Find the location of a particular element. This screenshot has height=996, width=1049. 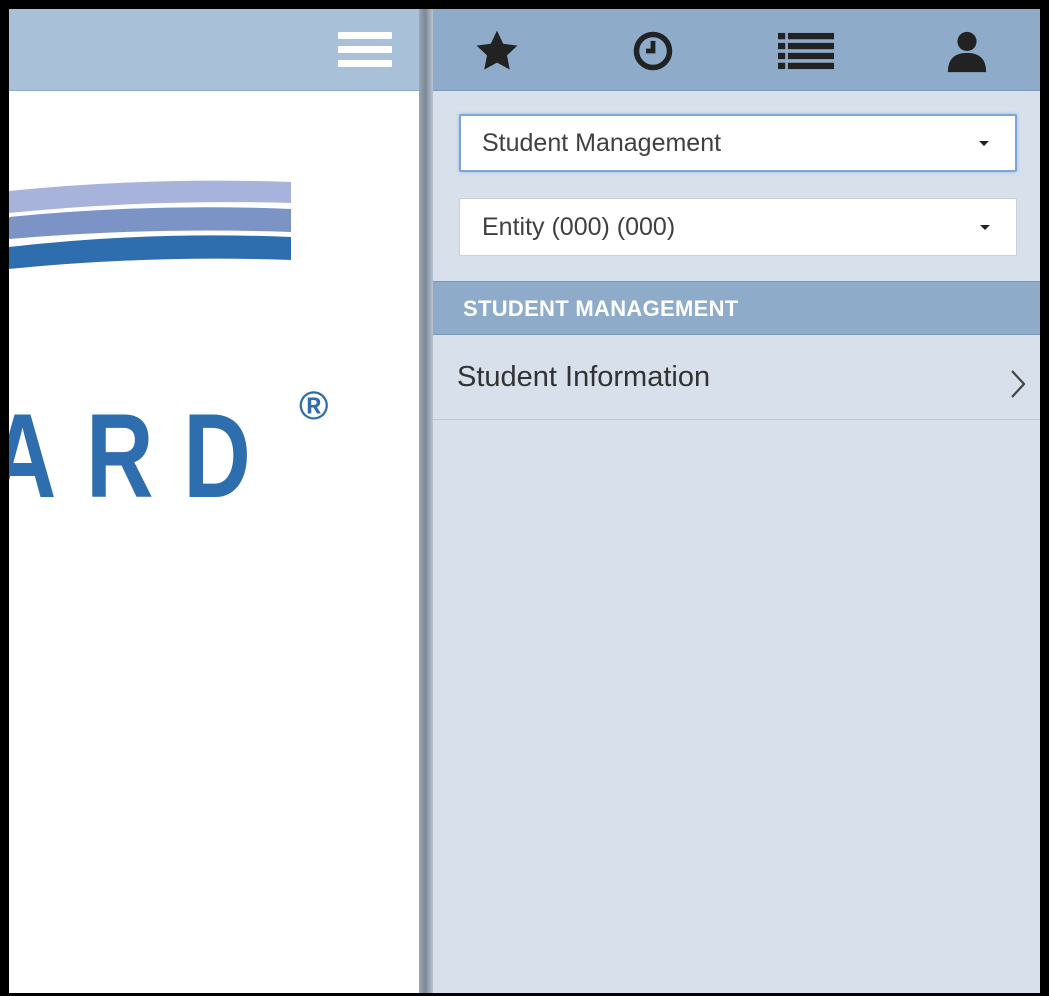

section-header: STUDENT MANAGEMENT is located at coordinates (736, 308).